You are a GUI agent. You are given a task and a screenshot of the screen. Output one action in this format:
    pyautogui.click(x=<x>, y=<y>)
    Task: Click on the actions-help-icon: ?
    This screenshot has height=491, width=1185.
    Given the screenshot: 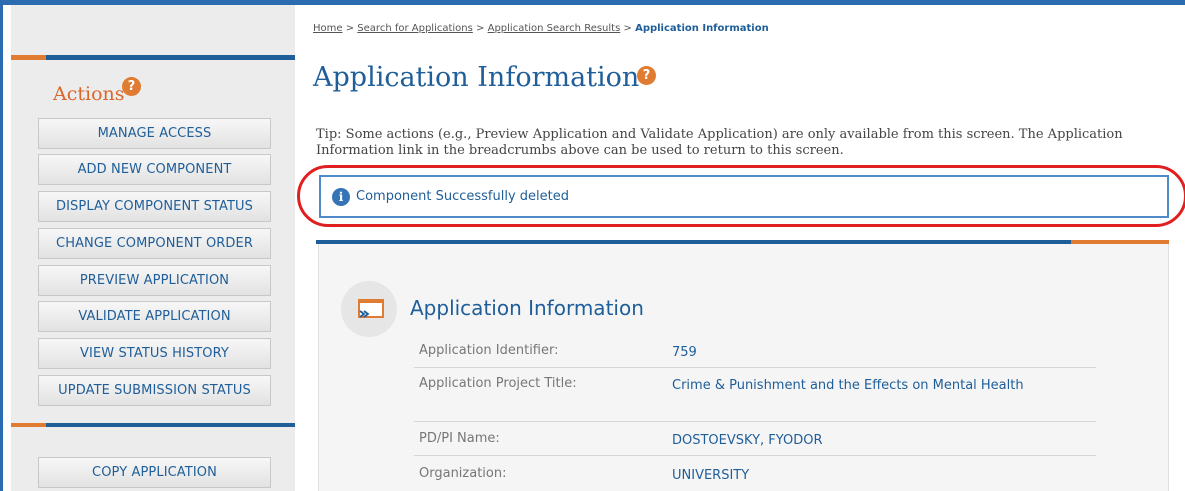 What is the action you would take?
    pyautogui.click(x=131, y=86)
    